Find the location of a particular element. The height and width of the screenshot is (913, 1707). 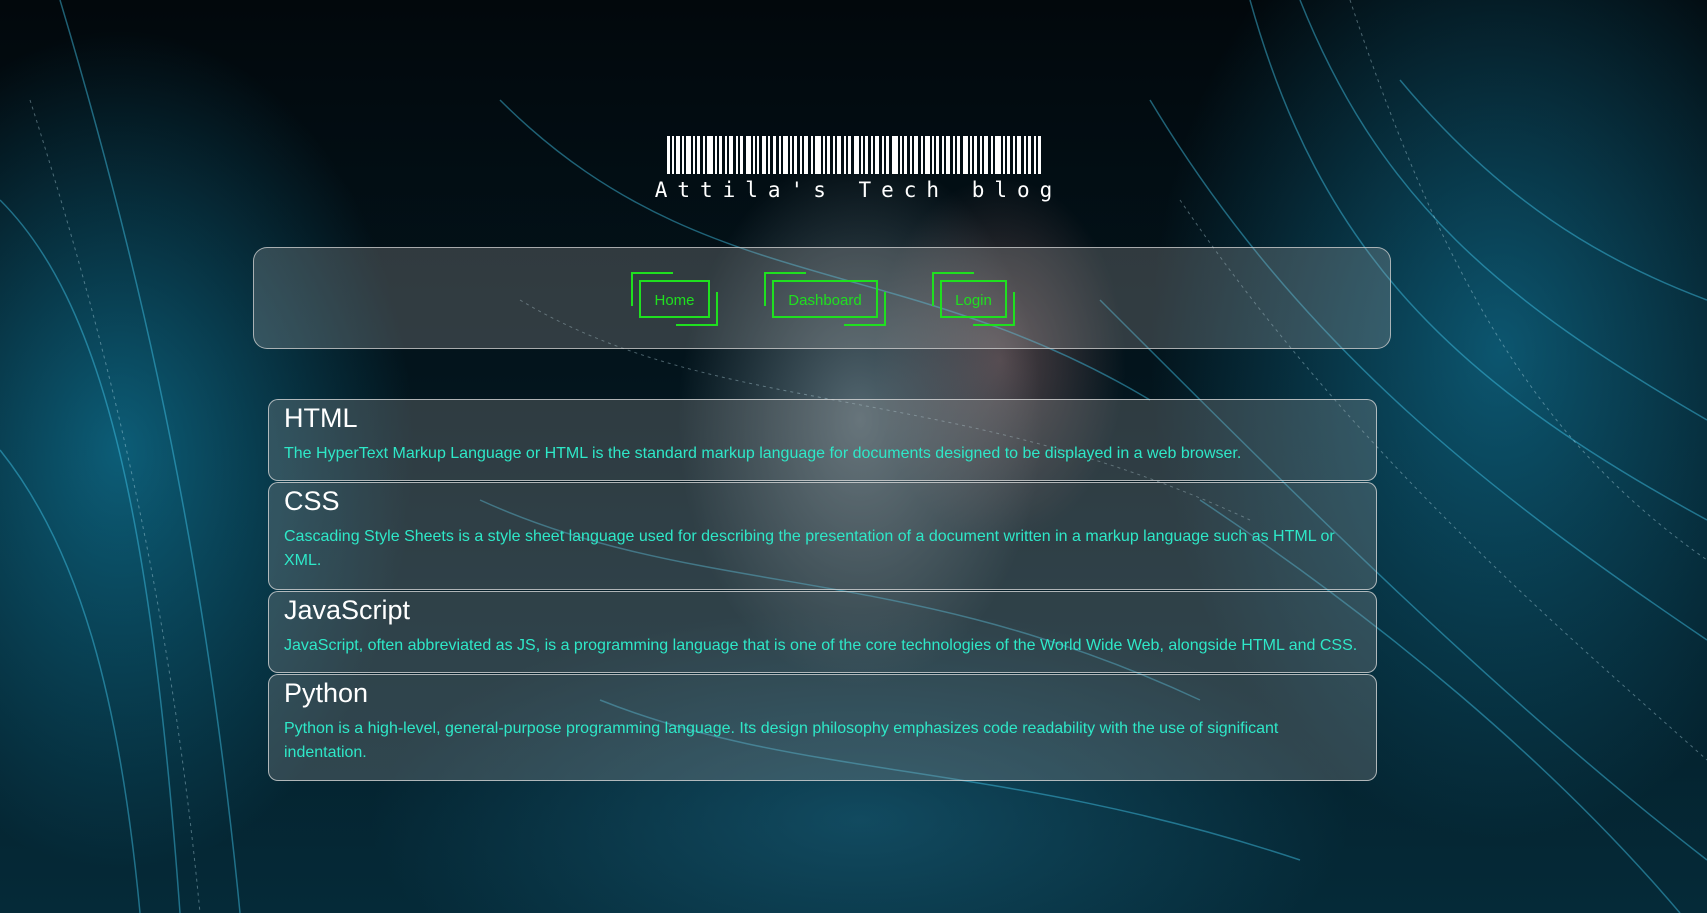

post-title: CSS is located at coordinates (312, 501).